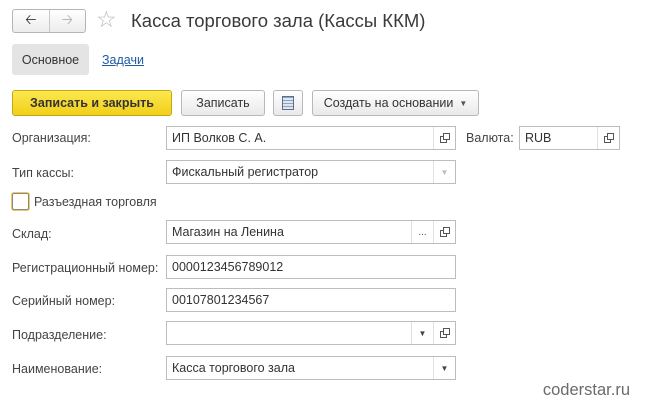 The height and width of the screenshot is (416, 648). I want to click on tab-main: Основное, so click(50, 59).